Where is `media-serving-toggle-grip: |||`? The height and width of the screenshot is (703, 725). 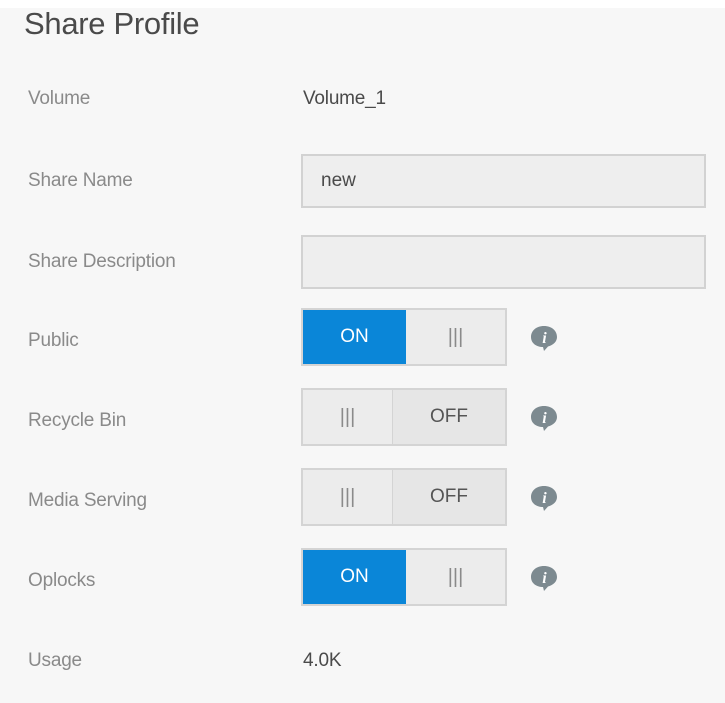
media-serving-toggle-grip: ||| is located at coordinates (348, 497).